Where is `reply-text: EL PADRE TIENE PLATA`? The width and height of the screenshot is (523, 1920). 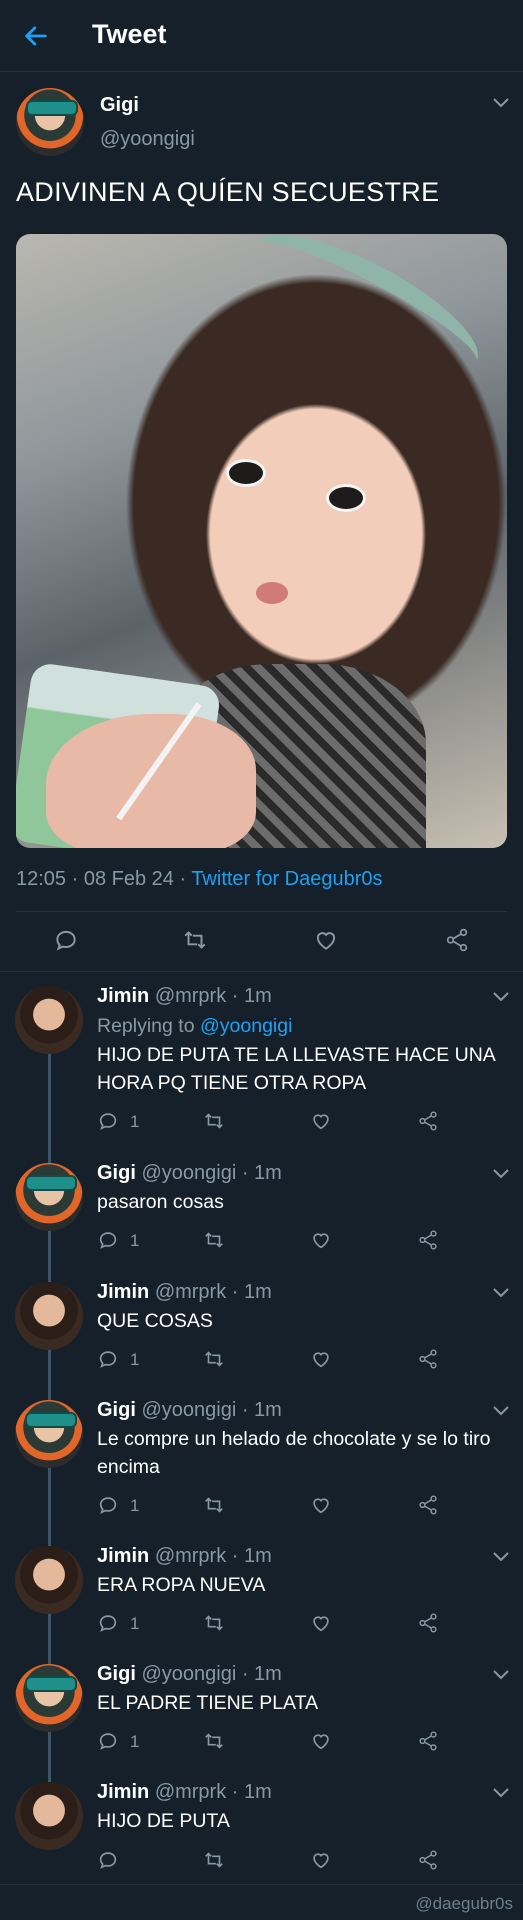
reply-text: EL PADRE TIENE PLATA is located at coordinates (208, 1703).